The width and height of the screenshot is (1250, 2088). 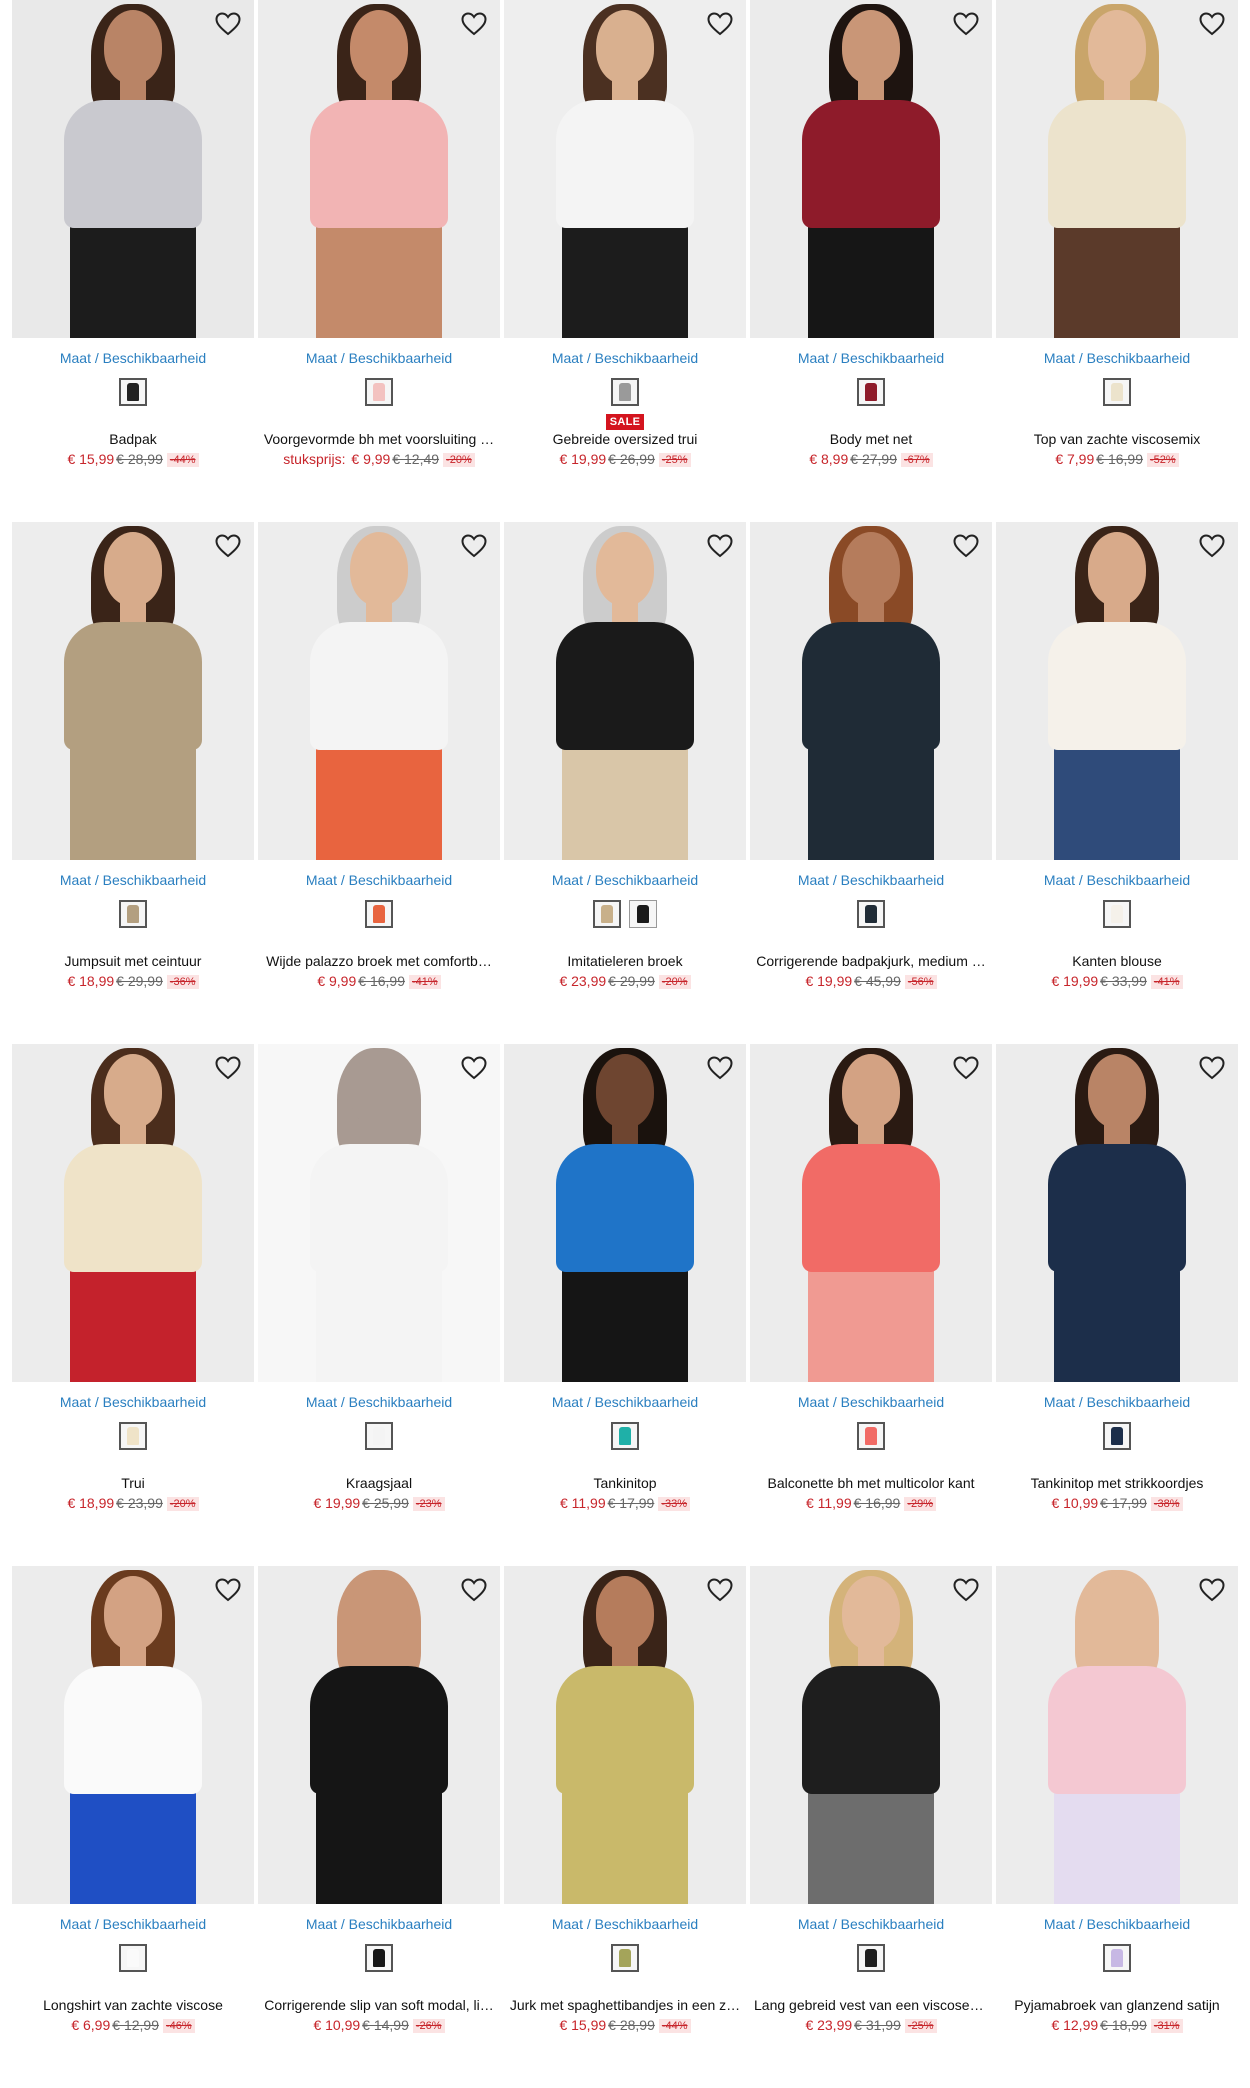 What do you see at coordinates (871, 439) in the screenshot?
I see `product-title: Body met net` at bounding box center [871, 439].